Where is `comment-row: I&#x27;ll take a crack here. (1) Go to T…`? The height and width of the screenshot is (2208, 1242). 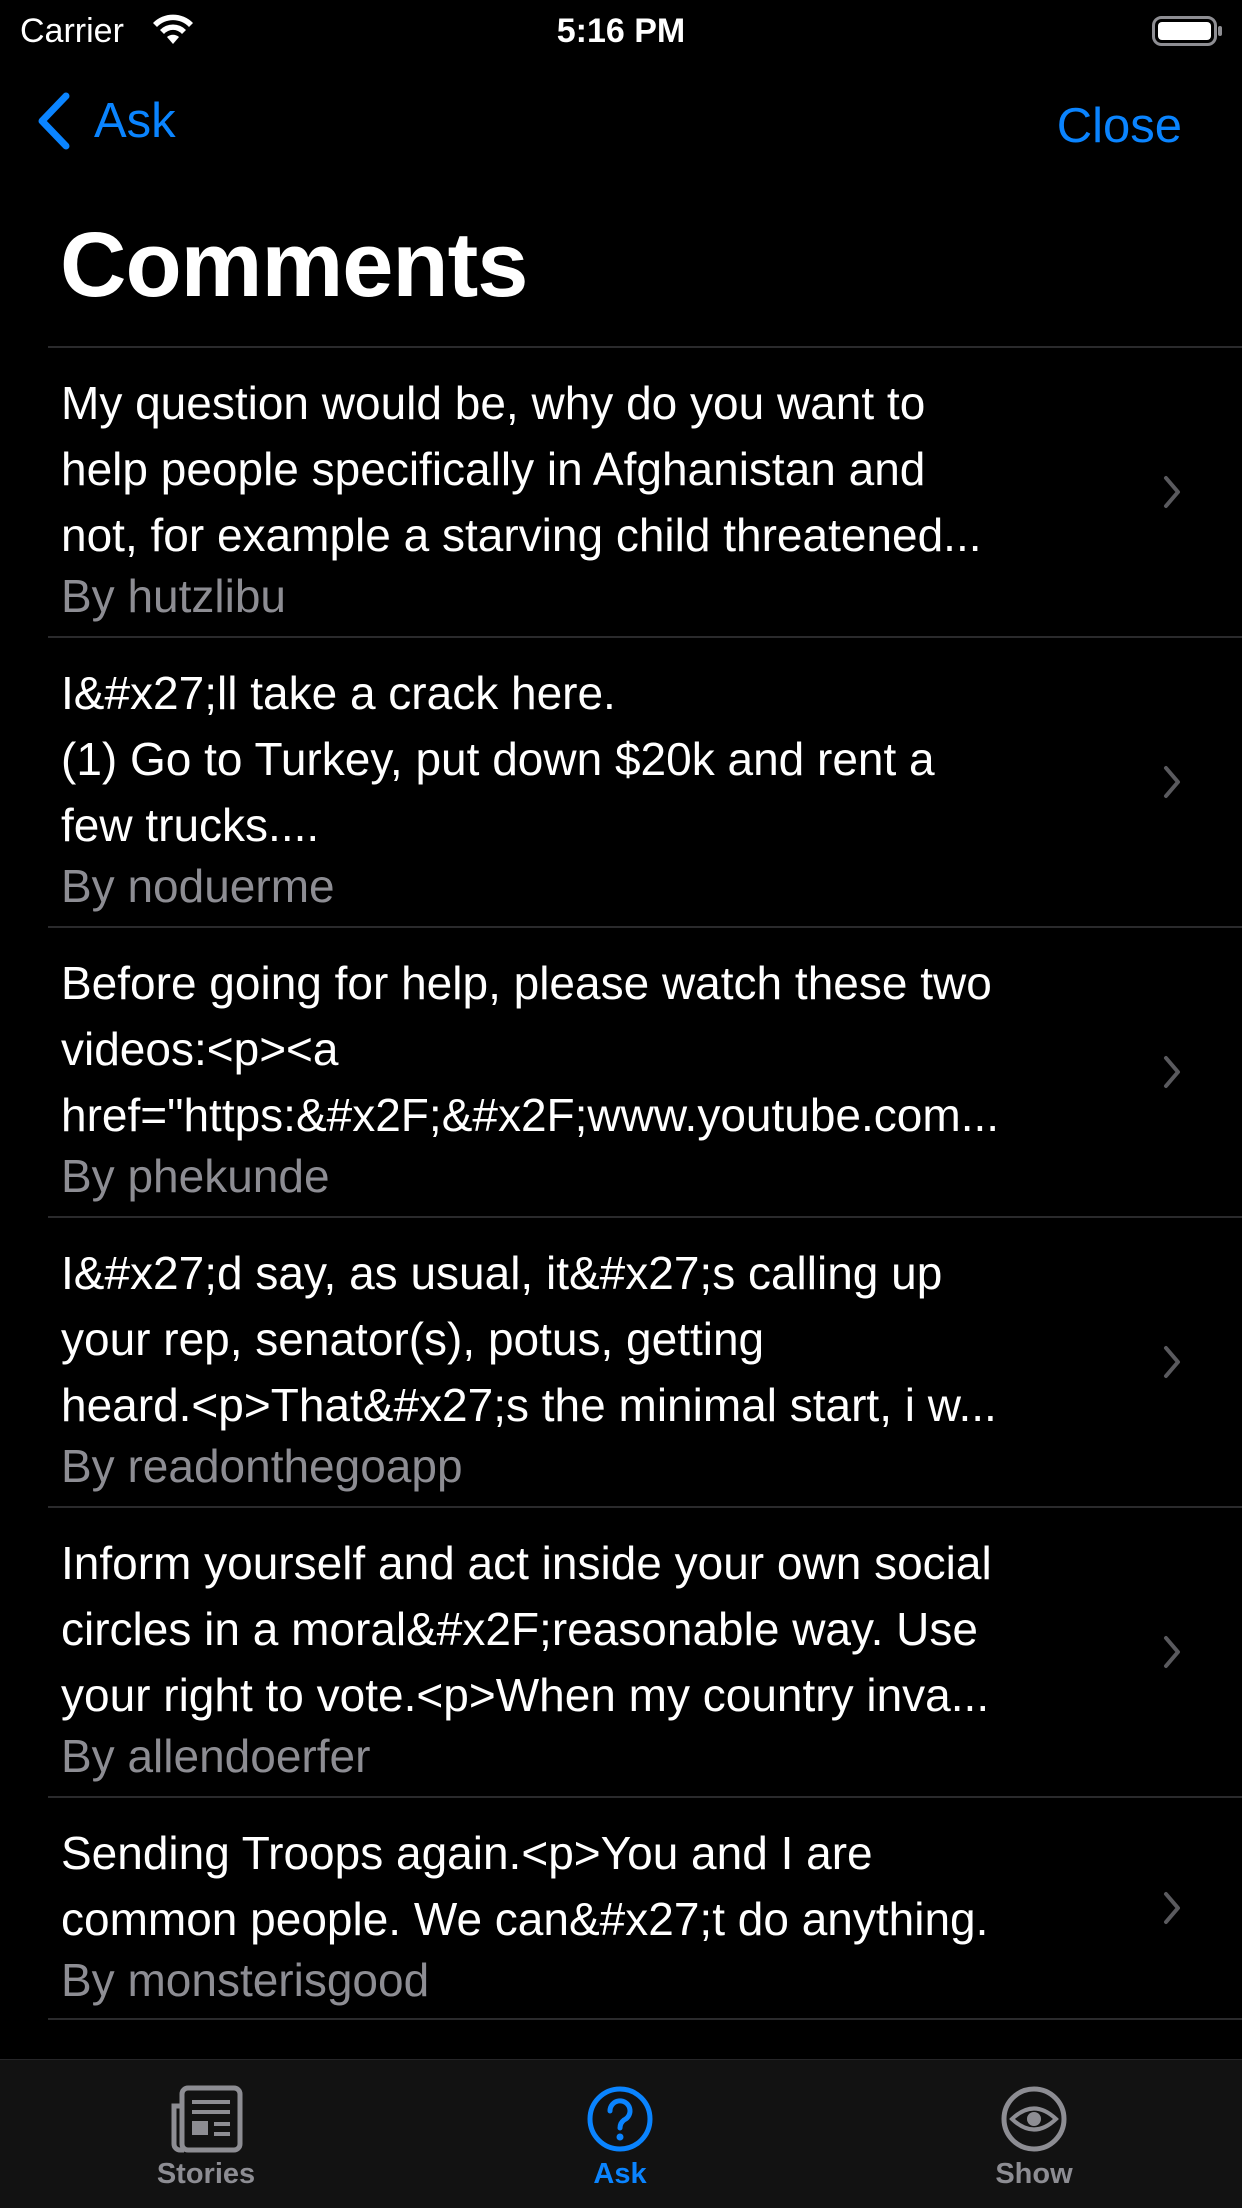
comment-row: I&#x27;ll take a crack here. (1) Go to T… is located at coordinates (645, 781).